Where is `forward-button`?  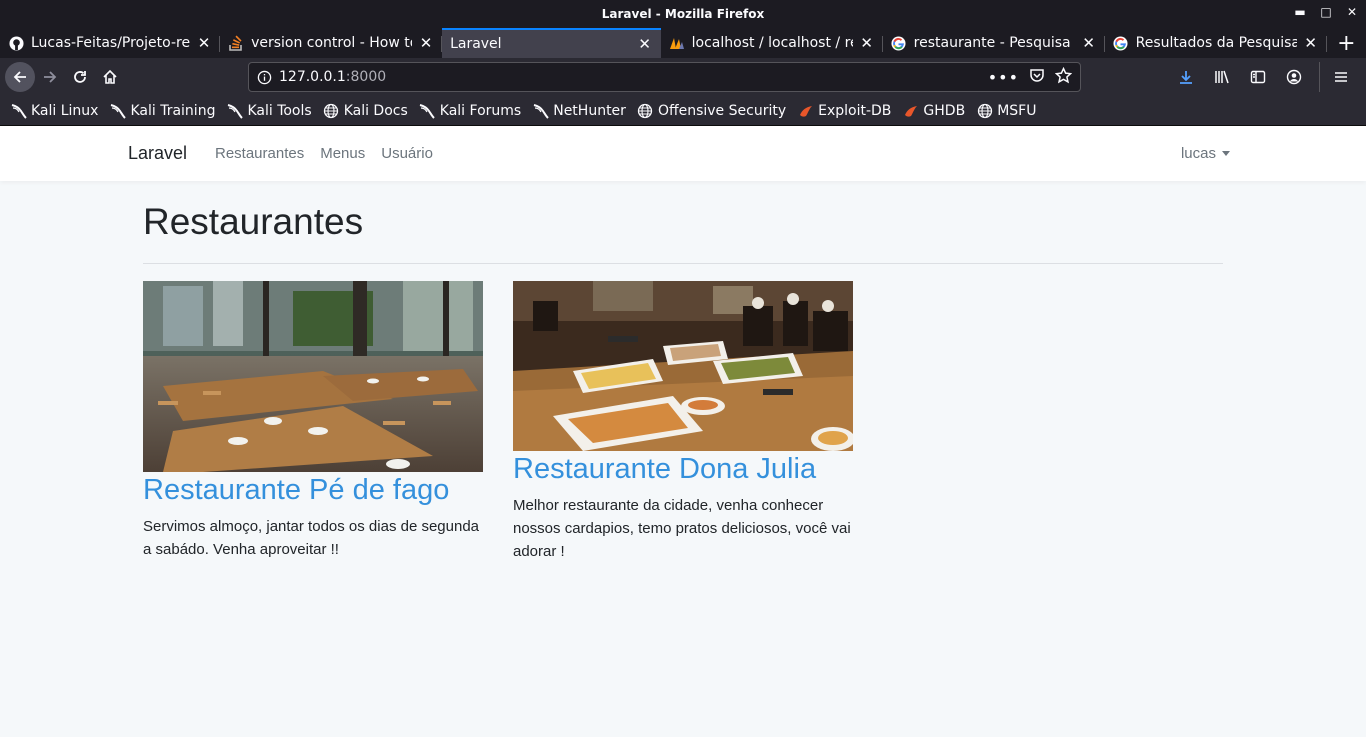 forward-button is located at coordinates (50, 77).